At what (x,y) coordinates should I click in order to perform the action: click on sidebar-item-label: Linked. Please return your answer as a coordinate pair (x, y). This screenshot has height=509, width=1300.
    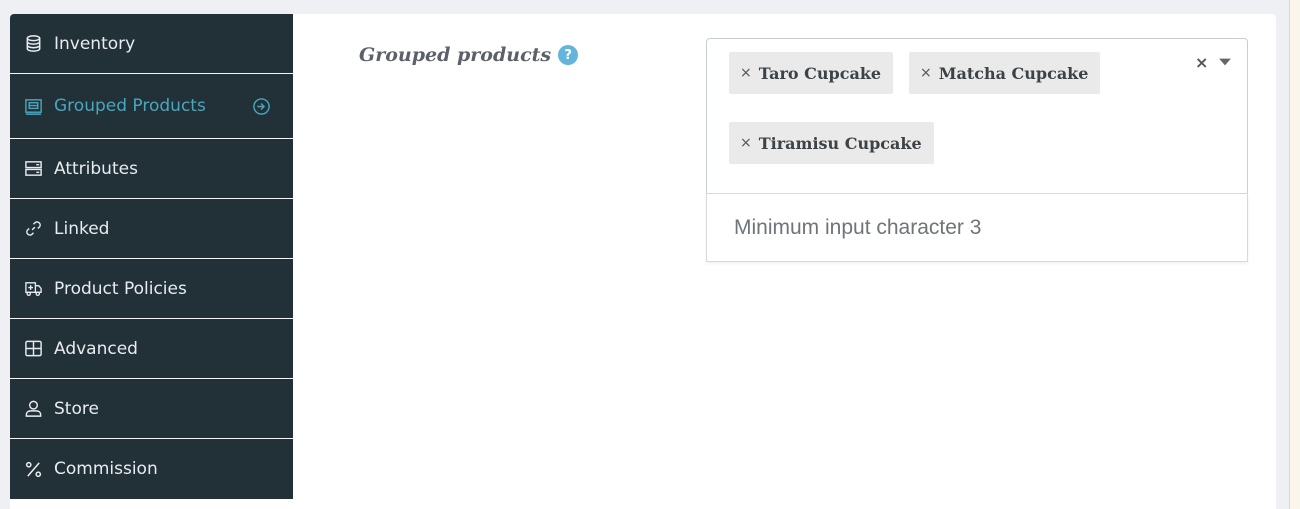
    Looking at the image, I should click on (82, 228).